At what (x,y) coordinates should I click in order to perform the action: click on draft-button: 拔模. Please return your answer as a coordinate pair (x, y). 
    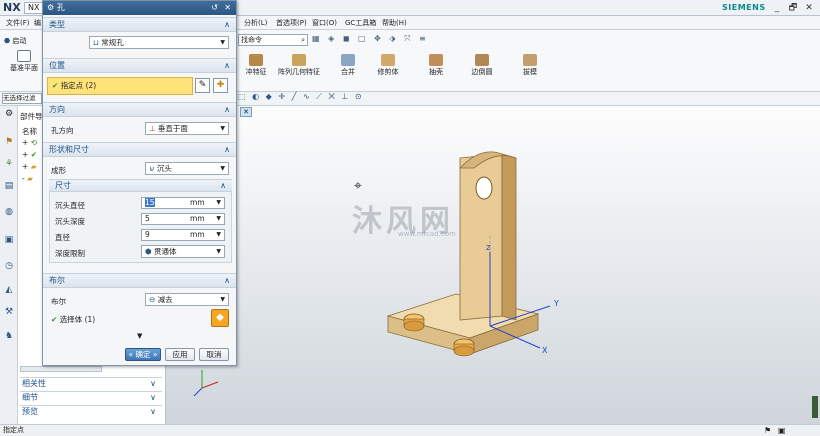
    Looking at the image, I should click on (530, 72).